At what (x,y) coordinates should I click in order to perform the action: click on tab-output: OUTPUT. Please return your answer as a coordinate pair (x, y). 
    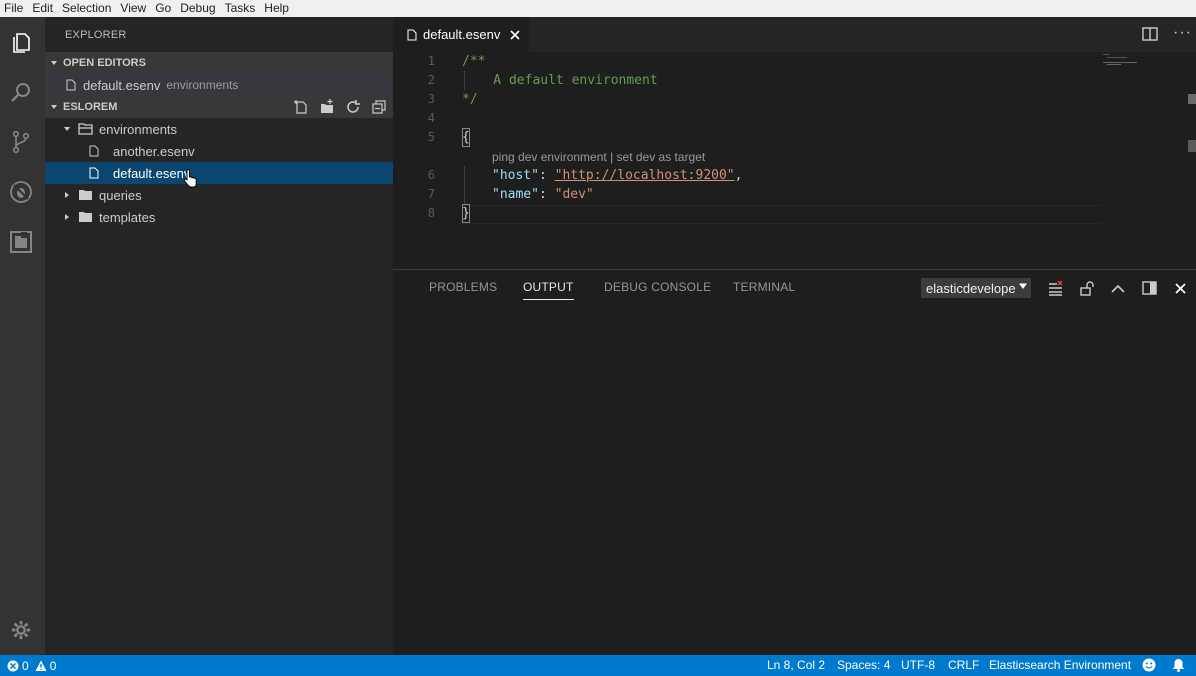
    Looking at the image, I should click on (548, 290).